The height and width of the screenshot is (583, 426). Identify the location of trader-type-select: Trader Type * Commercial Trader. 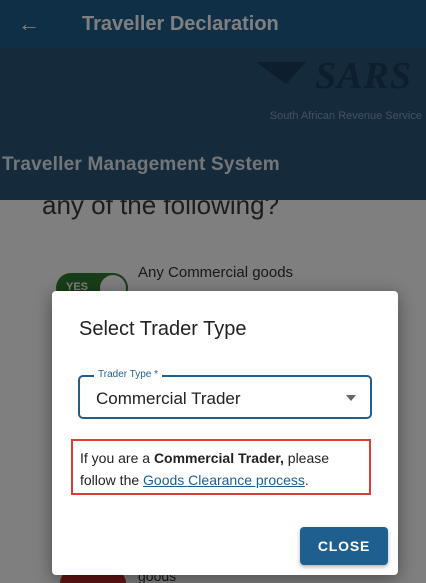
(225, 394).